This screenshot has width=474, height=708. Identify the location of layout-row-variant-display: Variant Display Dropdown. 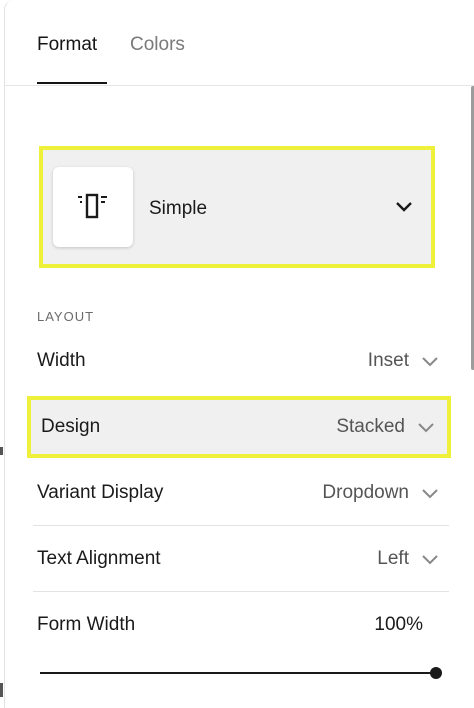
(242, 493).